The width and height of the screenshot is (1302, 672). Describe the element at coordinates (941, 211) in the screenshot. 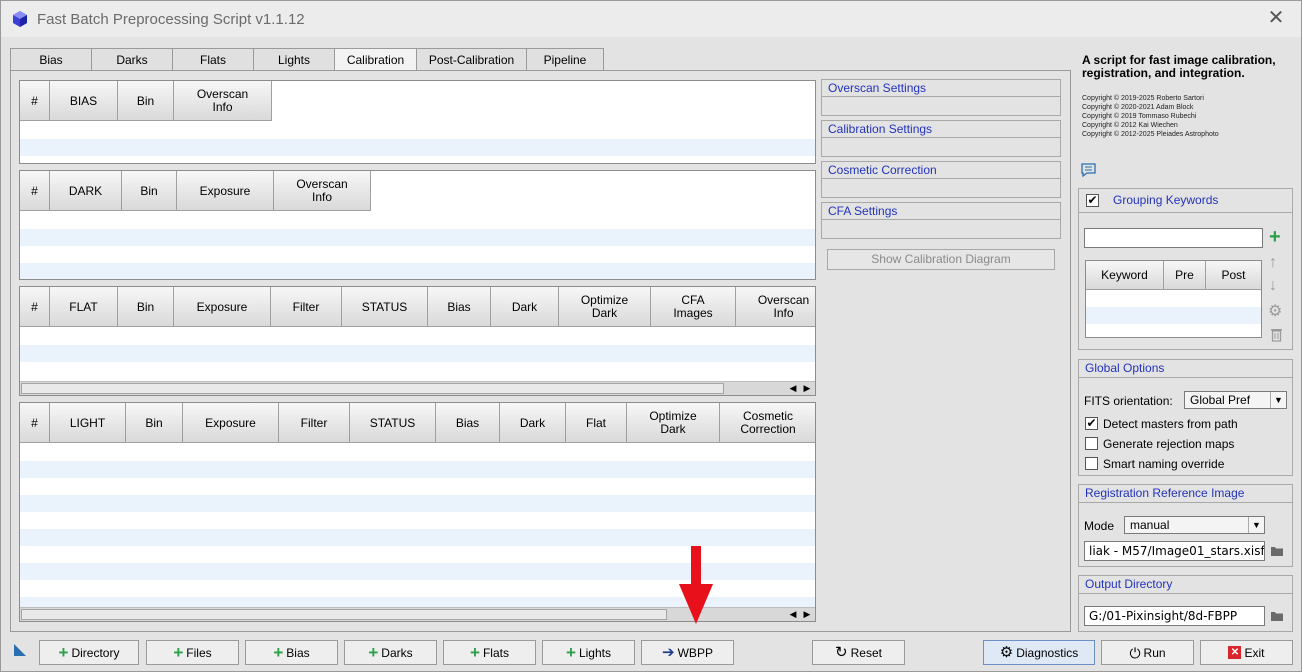

I see `section-title: CFA Settings` at that location.